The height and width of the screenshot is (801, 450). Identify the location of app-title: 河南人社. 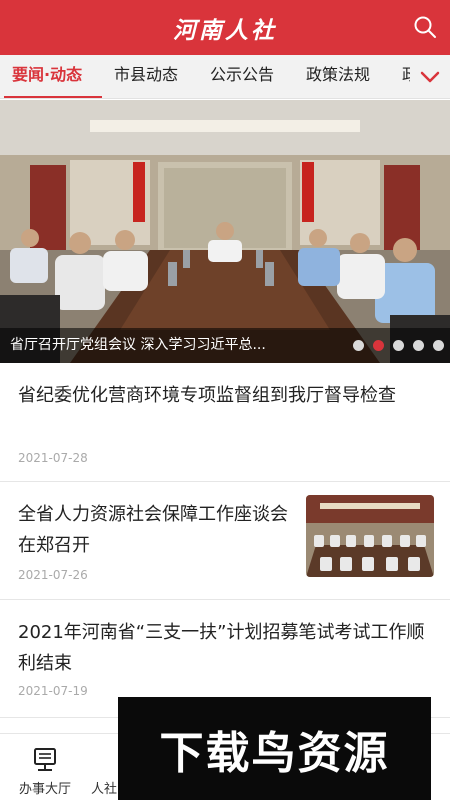
(225, 30).